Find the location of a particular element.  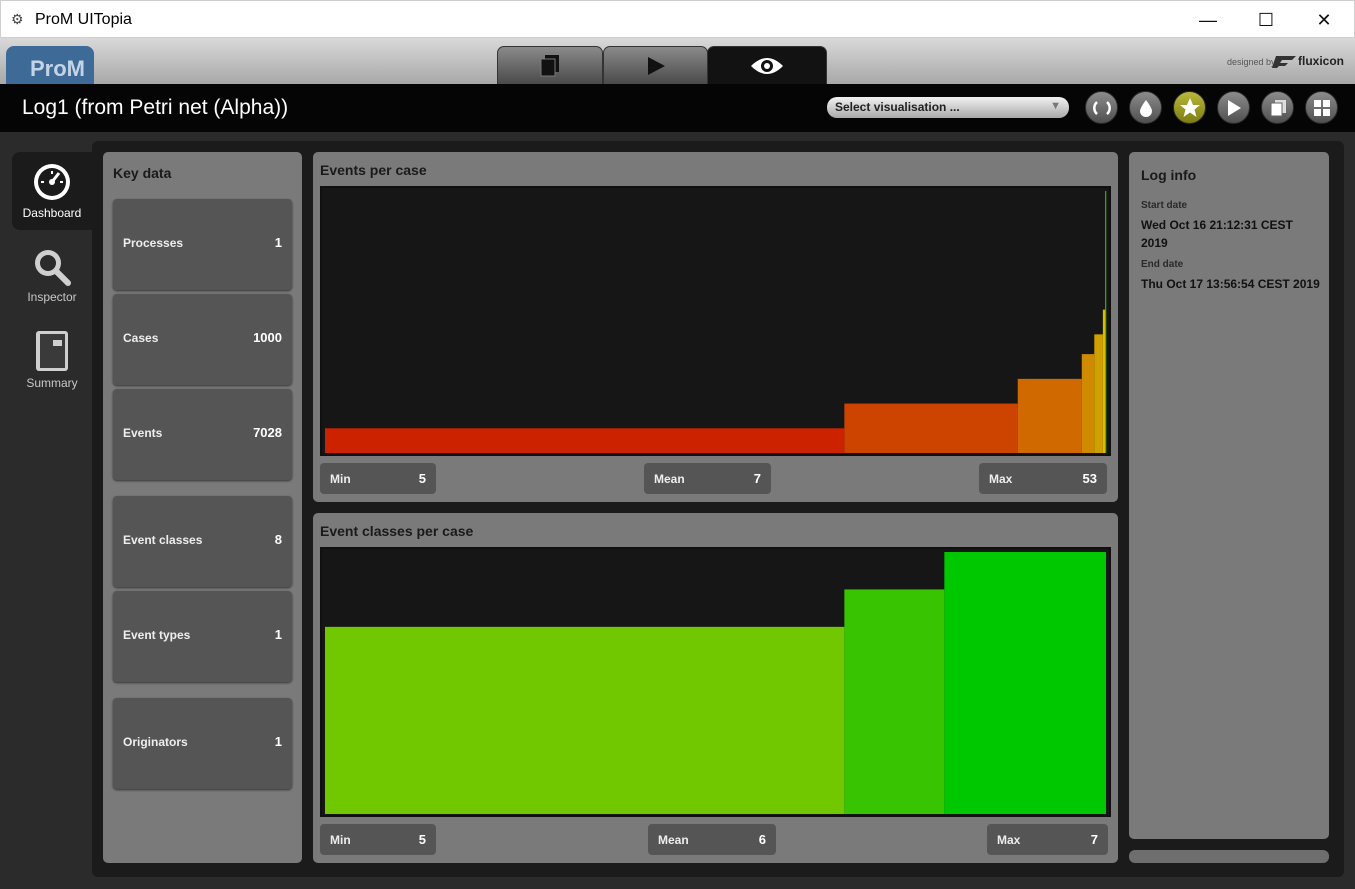

star-icon is located at coordinates (1189, 107).